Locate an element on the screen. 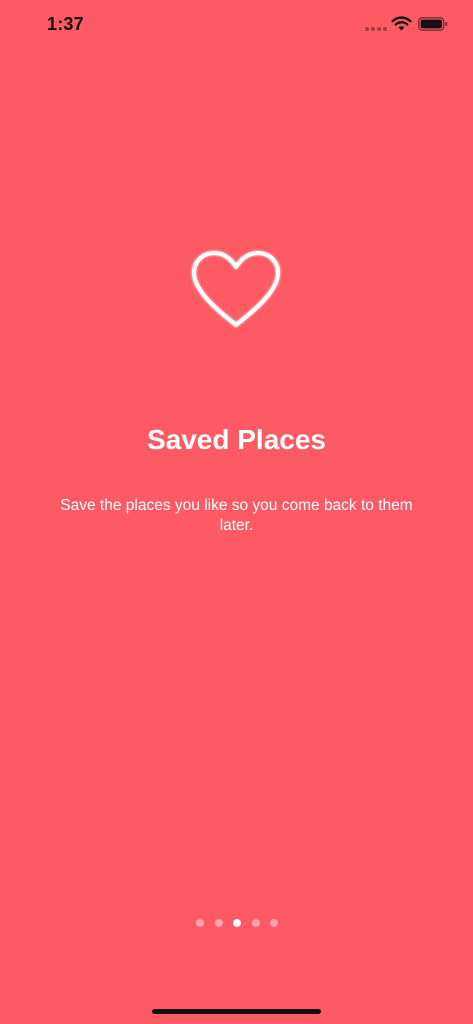  signal-dots-icon is located at coordinates (376, 29).